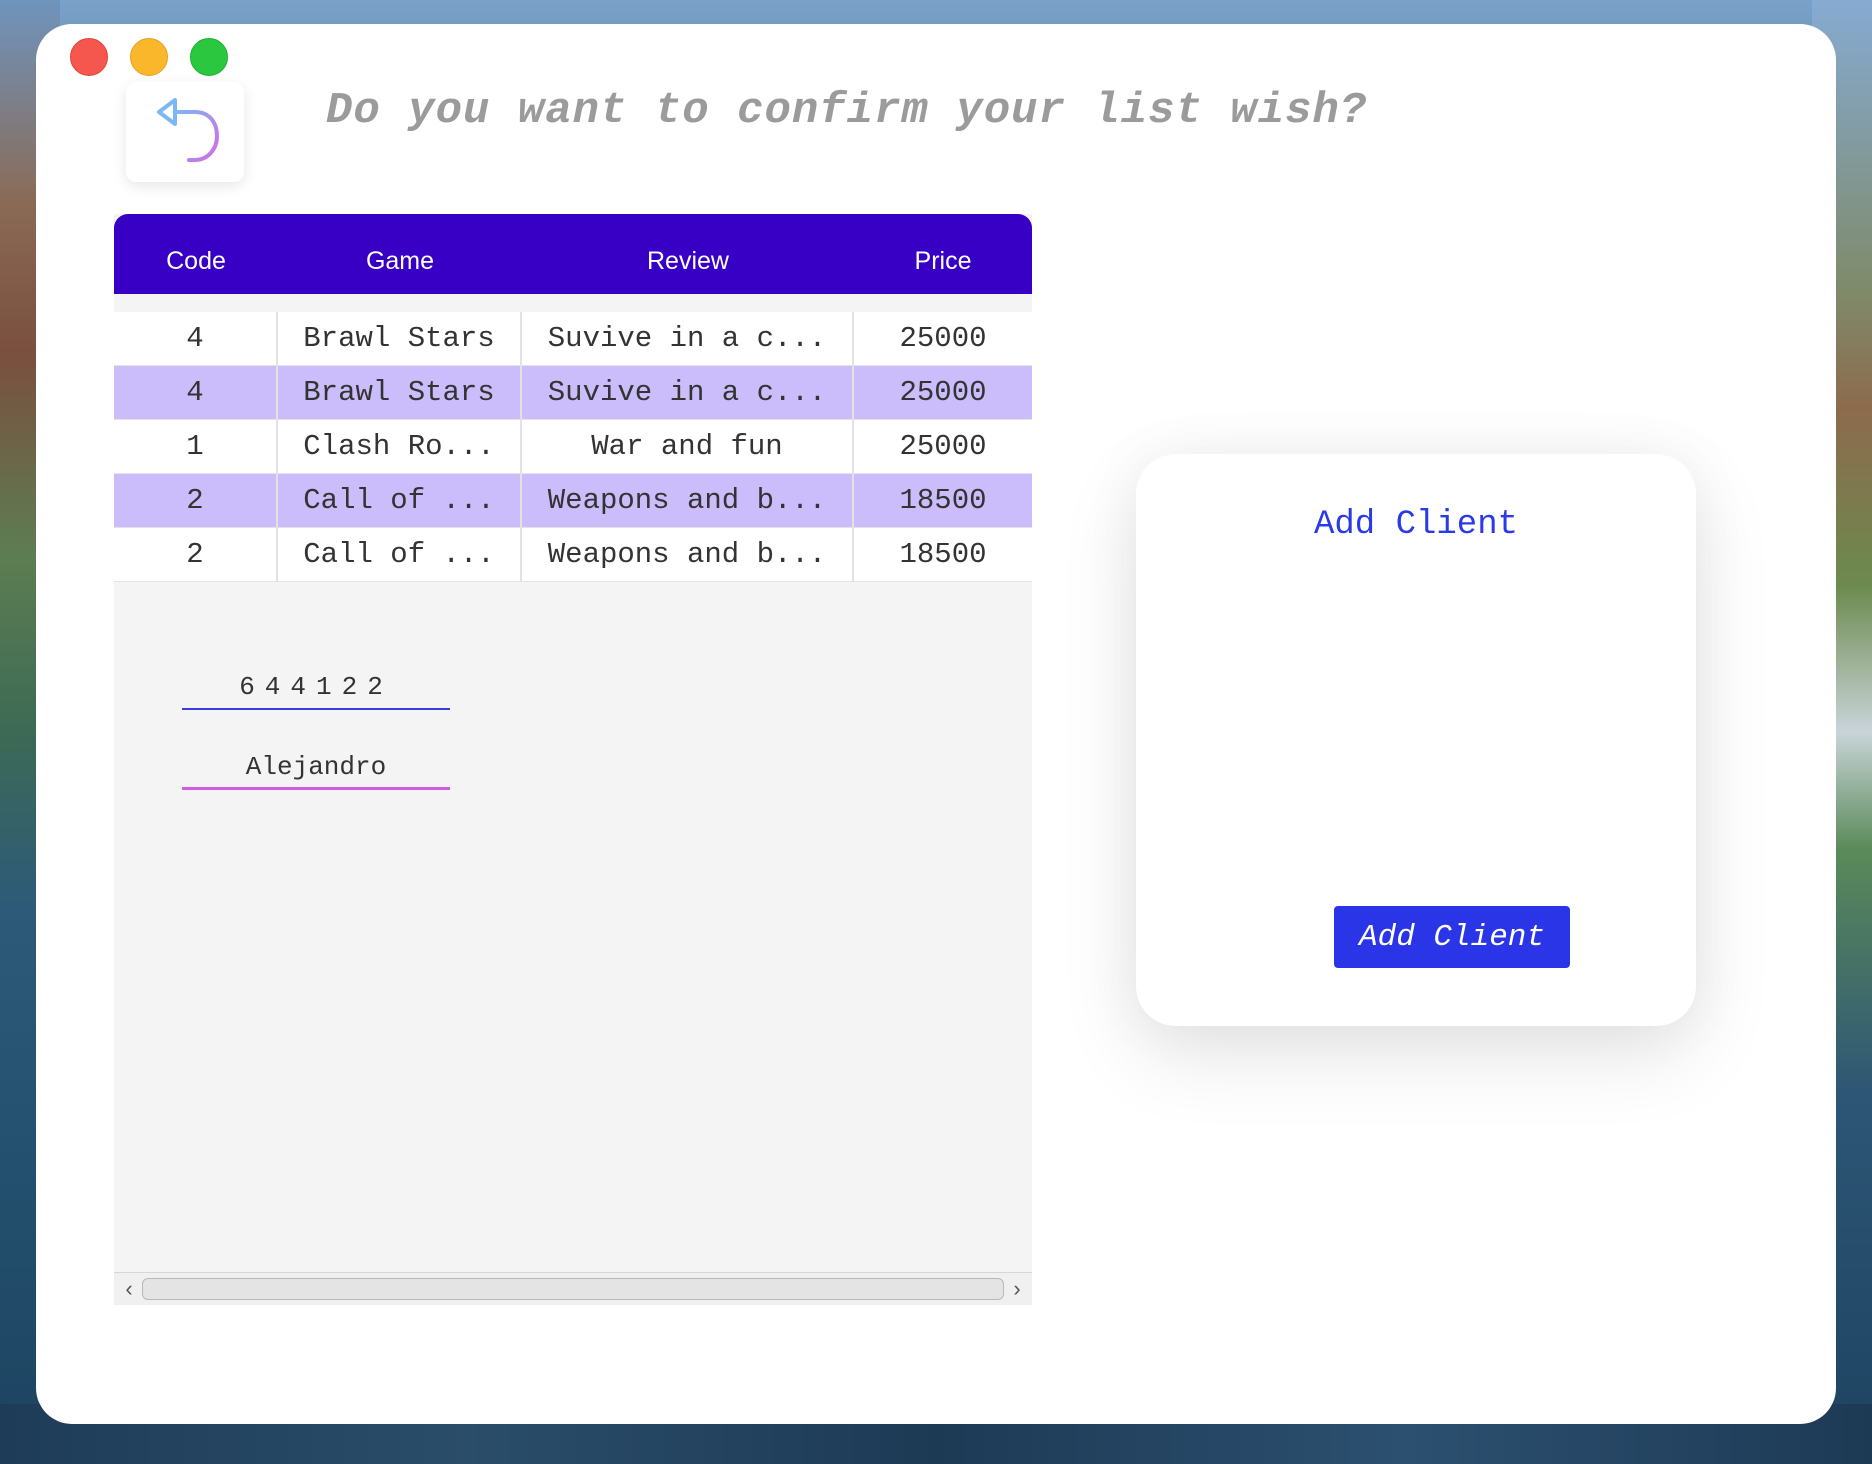 This screenshot has height=1464, width=1872. I want to click on table-row: 1 Clash Ro... War and fun 25000, so click(573, 447).